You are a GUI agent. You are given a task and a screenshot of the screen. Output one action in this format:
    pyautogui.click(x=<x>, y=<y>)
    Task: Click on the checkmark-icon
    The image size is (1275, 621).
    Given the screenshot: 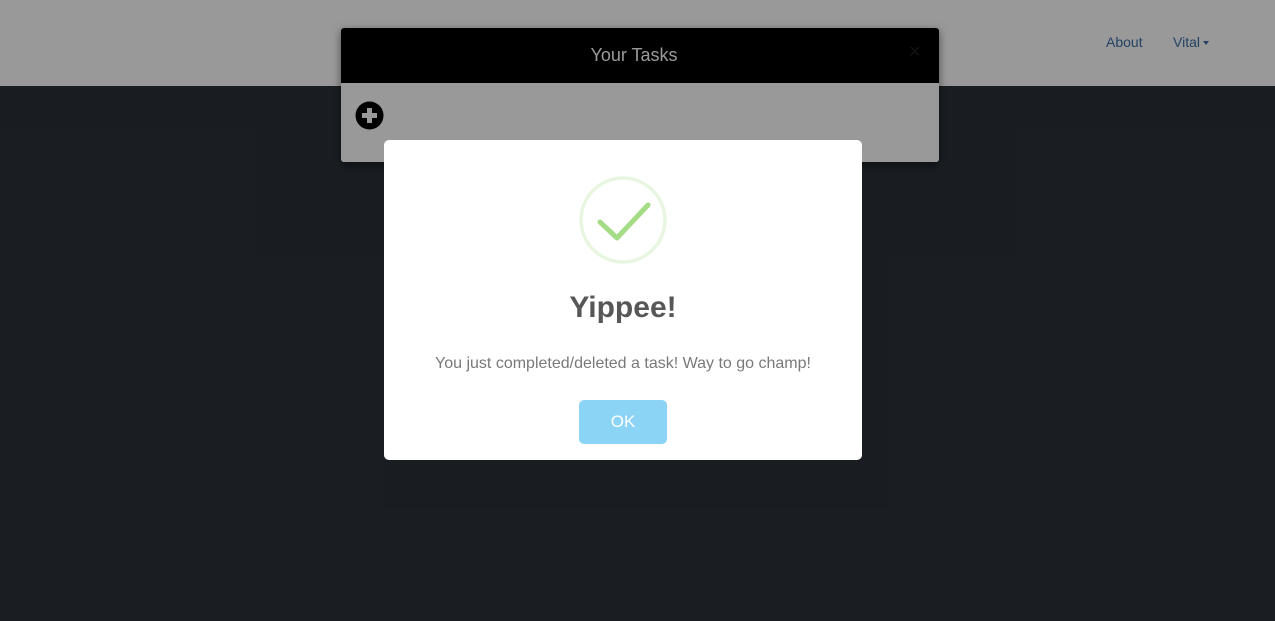 What is the action you would take?
    pyautogui.click(x=623, y=220)
    